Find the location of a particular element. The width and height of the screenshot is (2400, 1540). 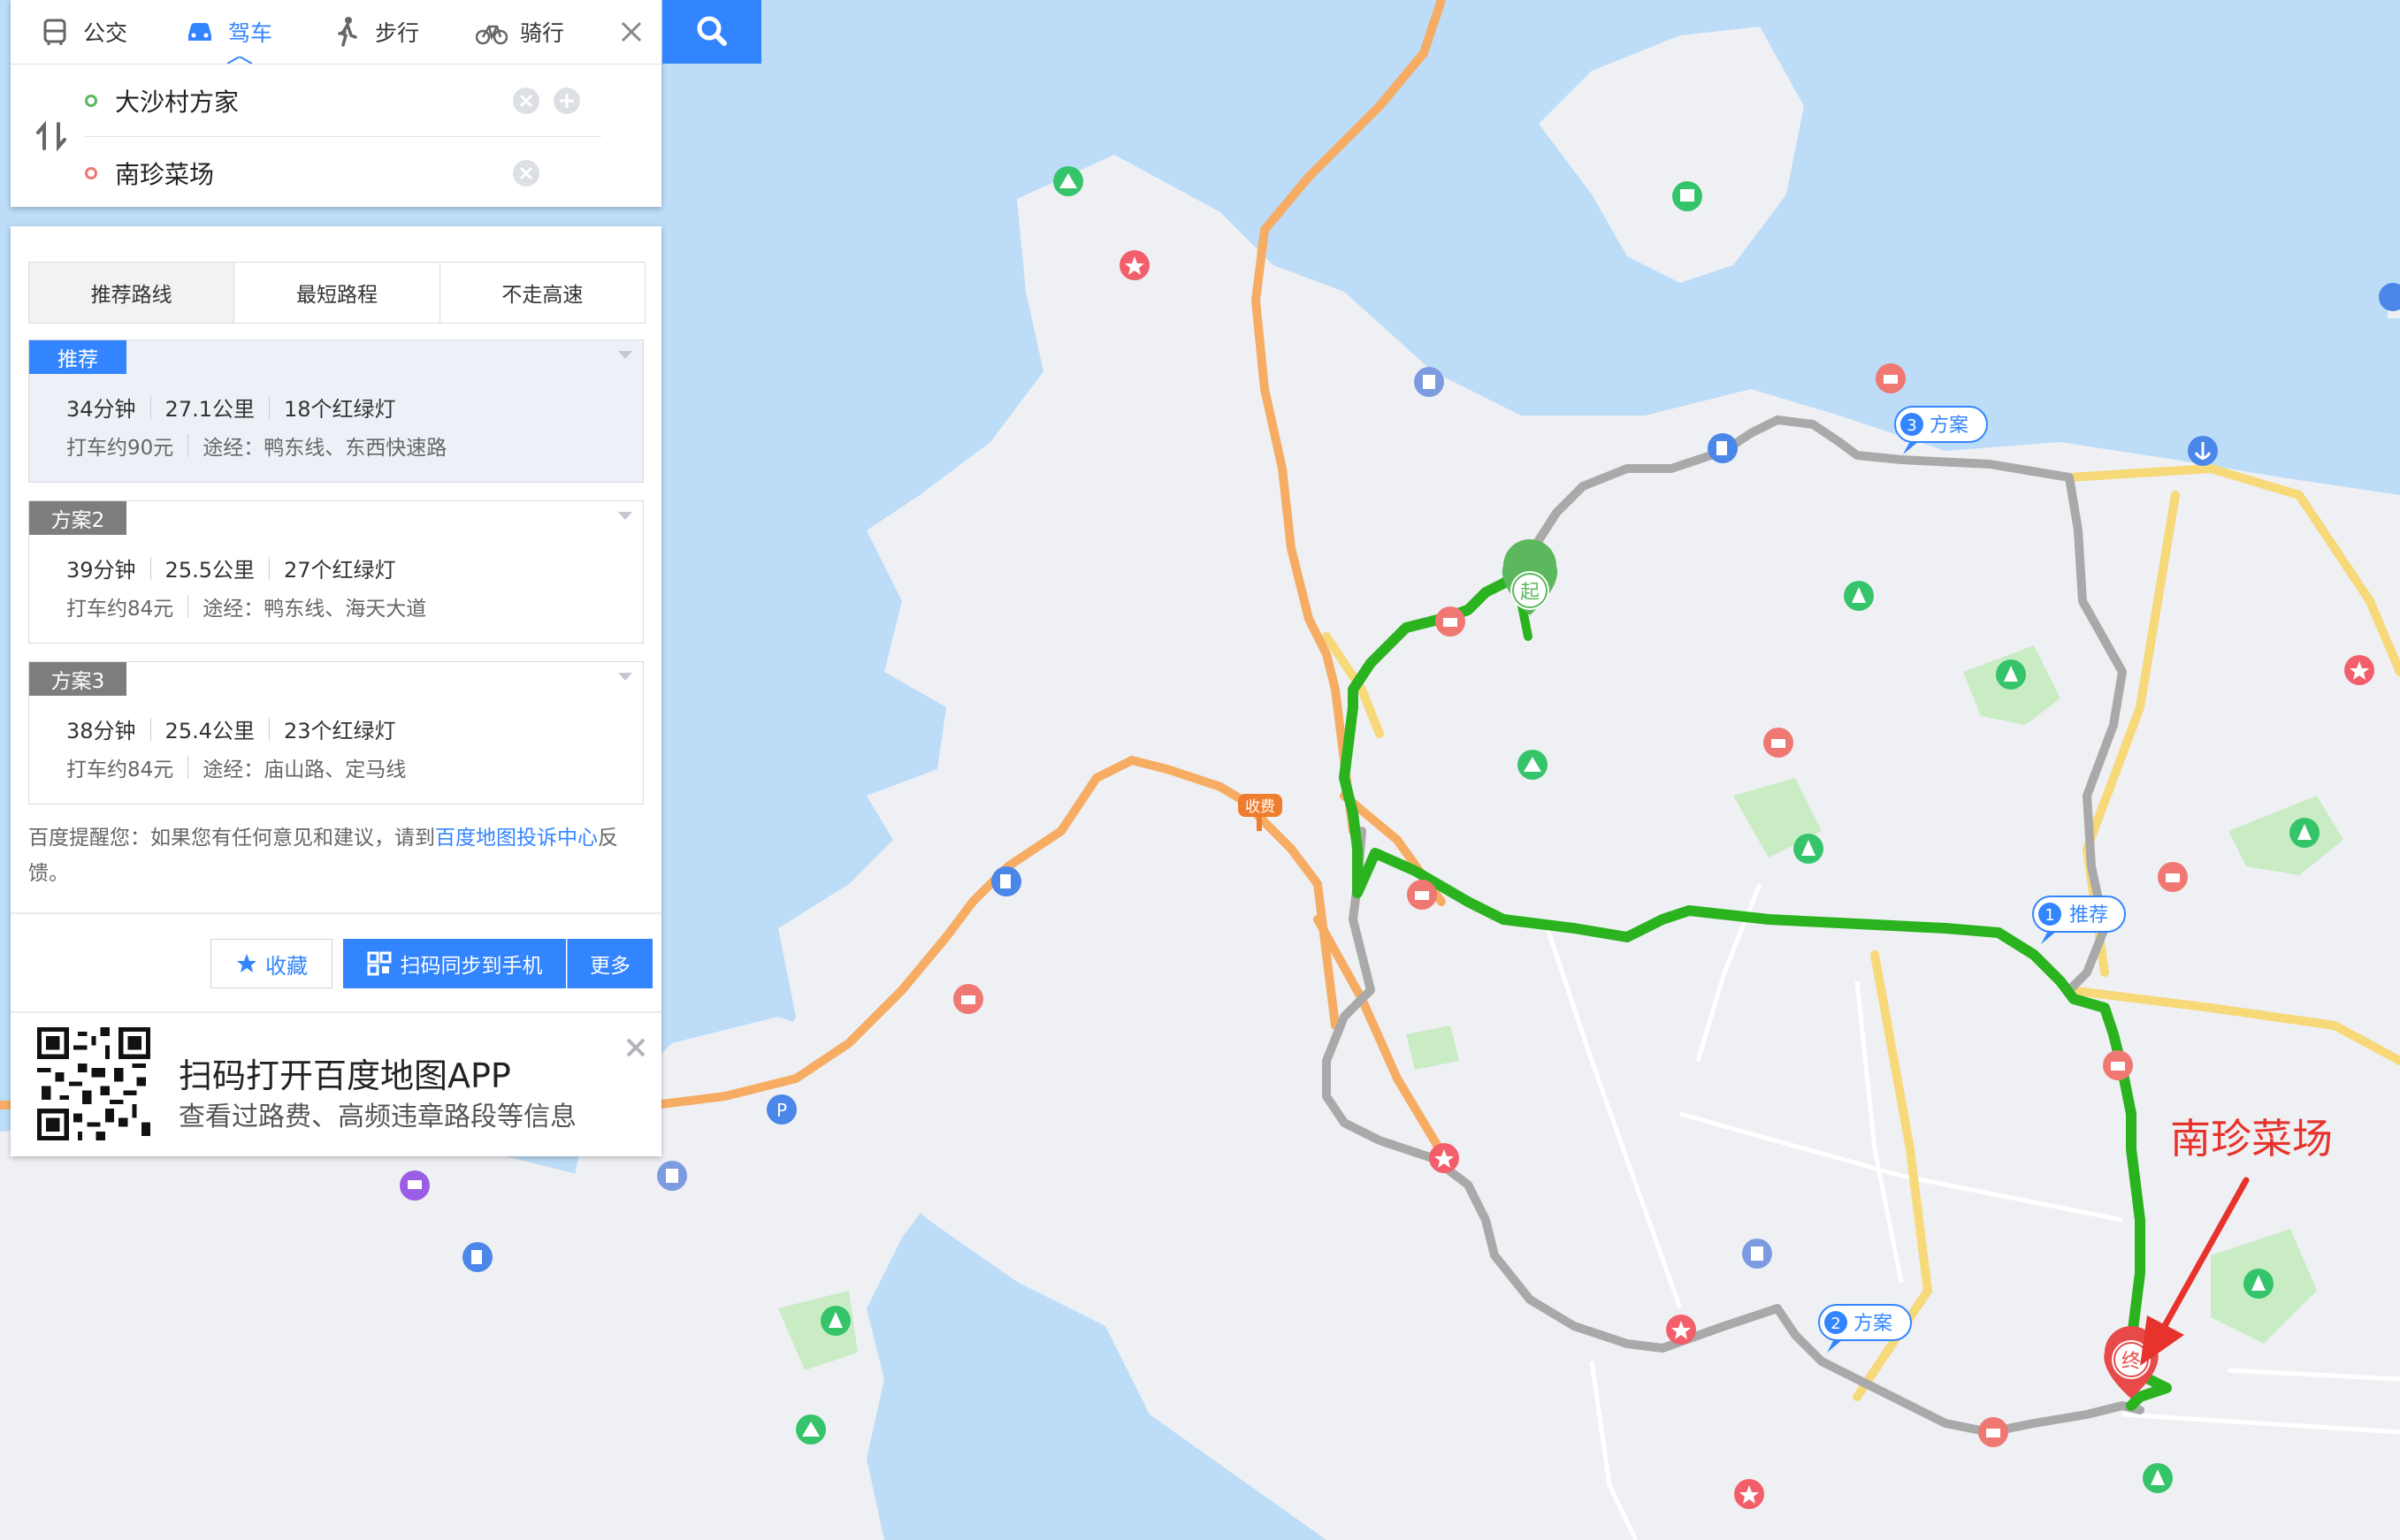

tab-drive-label: 驾车 is located at coordinates (250, 33).